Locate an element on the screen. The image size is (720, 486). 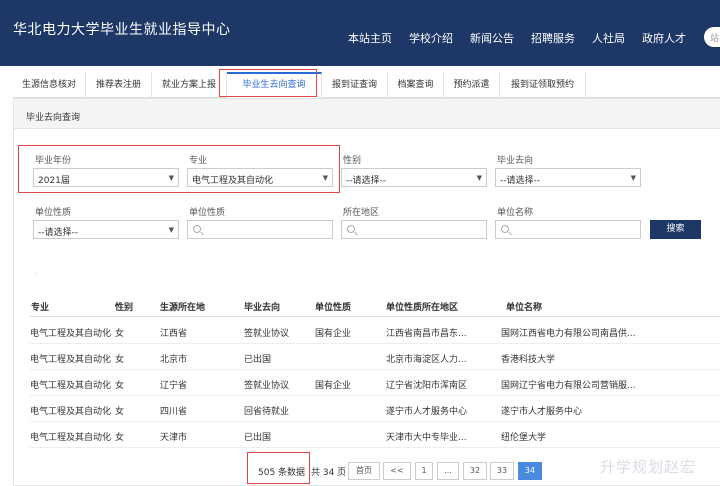
year-select-value: 2021届 is located at coordinates (54, 181).